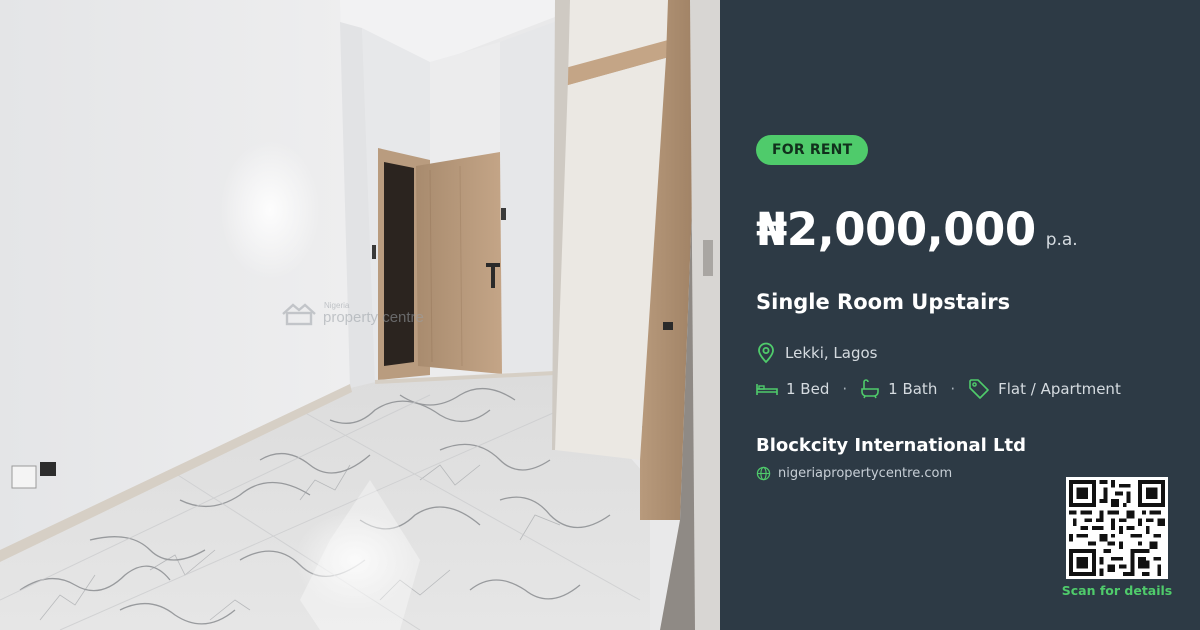 This screenshot has height=630, width=1200. I want to click on website-link: nigeriapropertycentre.com, so click(865, 473).